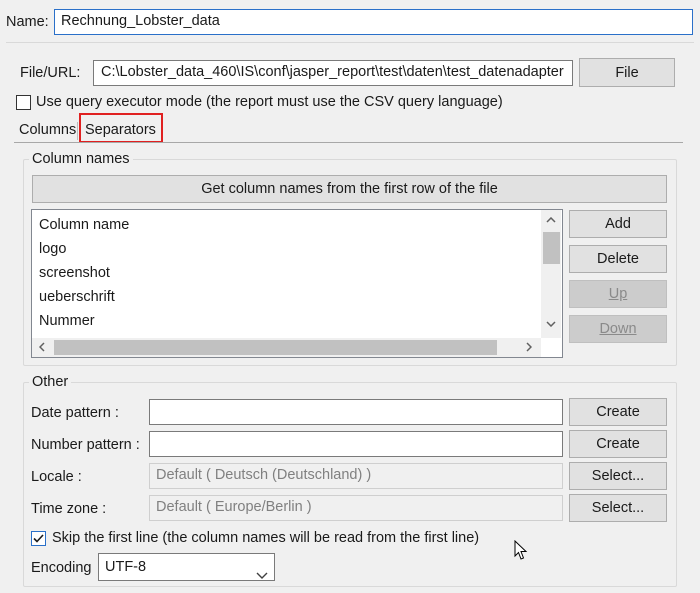 The height and width of the screenshot is (593, 700). Describe the element at coordinates (61, 568) in the screenshot. I see `encoding-label: Encoding` at that location.